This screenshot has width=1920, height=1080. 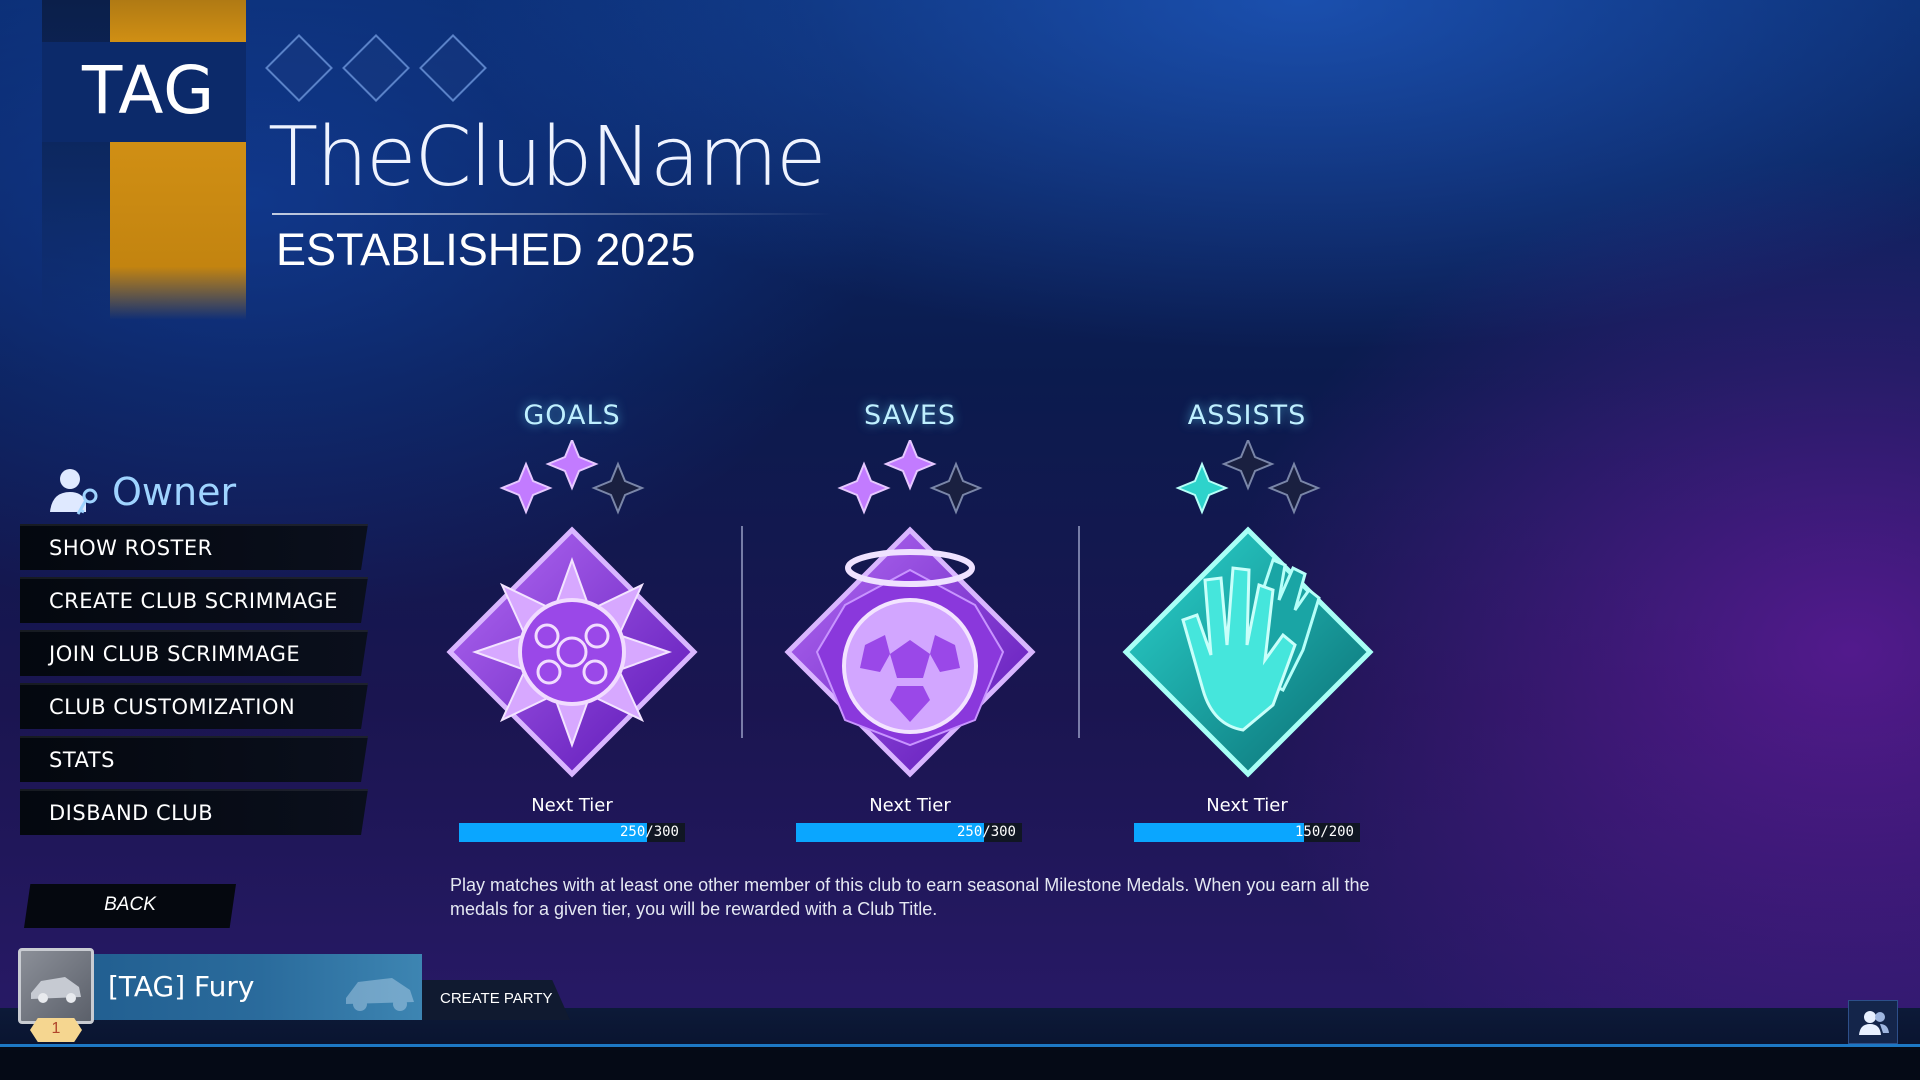 I want to click on show-roster-button: SHOW ROSTER, so click(x=194, y=547).